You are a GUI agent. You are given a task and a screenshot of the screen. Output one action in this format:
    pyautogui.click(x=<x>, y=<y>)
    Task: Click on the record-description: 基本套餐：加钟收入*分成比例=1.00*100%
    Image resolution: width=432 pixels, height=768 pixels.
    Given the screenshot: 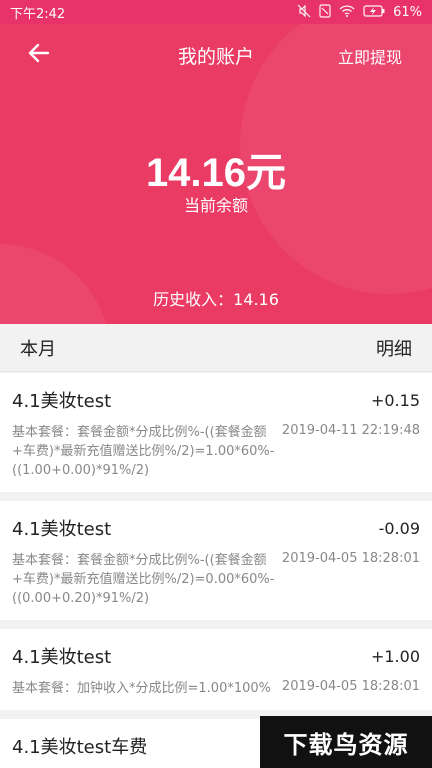 What is the action you would take?
    pyautogui.click(x=142, y=688)
    